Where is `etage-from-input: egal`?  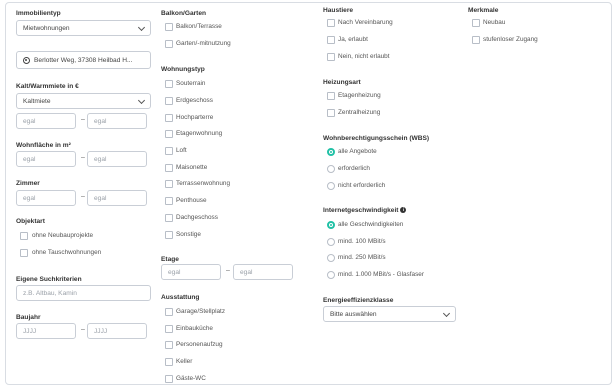 etage-from-input: egal is located at coordinates (191, 272).